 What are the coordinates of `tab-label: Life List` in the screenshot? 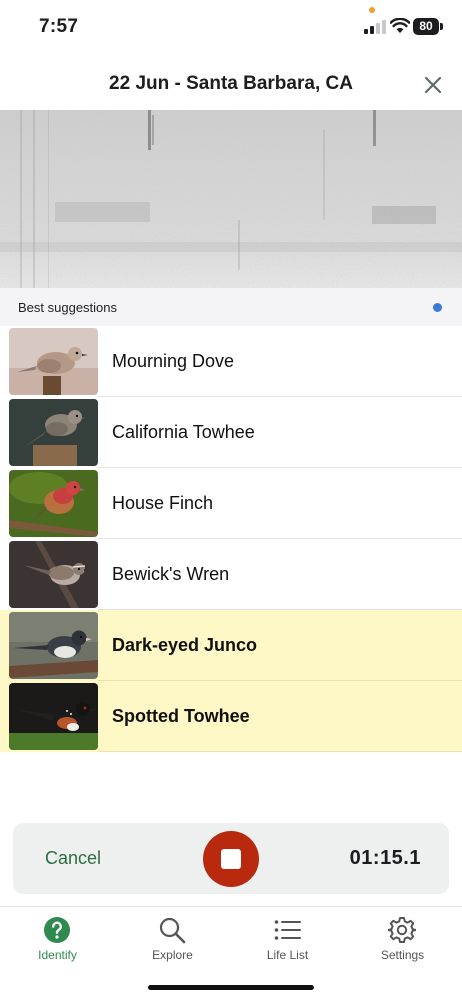 It's located at (287, 955).